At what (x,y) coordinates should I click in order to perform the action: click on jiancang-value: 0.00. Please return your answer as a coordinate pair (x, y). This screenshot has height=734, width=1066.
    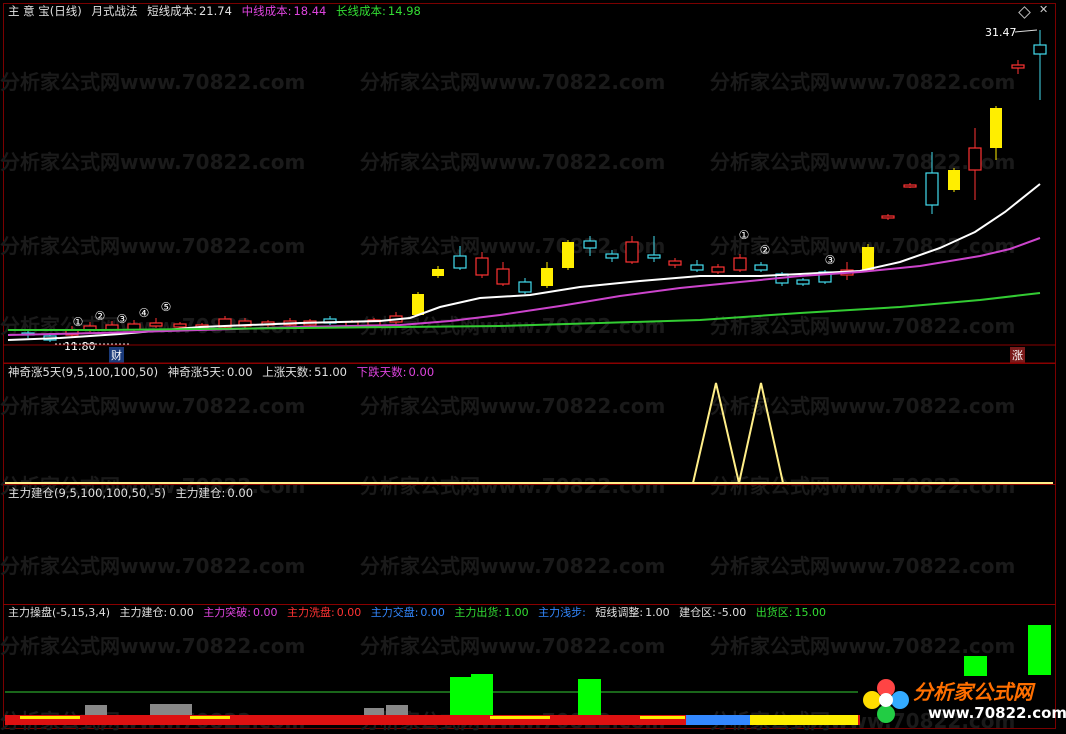
    Looking at the image, I should click on (181, 612).